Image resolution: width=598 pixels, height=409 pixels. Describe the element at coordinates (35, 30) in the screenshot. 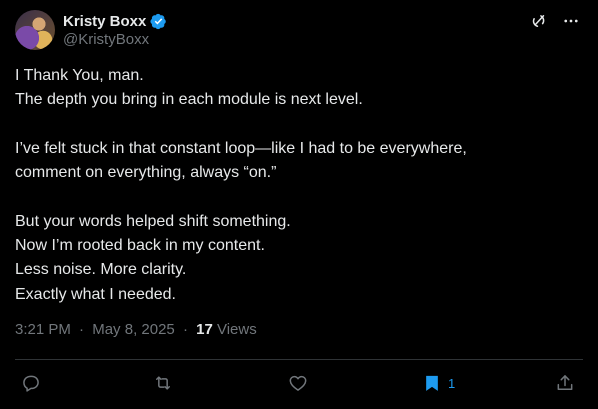

I see `avatar` at that location.